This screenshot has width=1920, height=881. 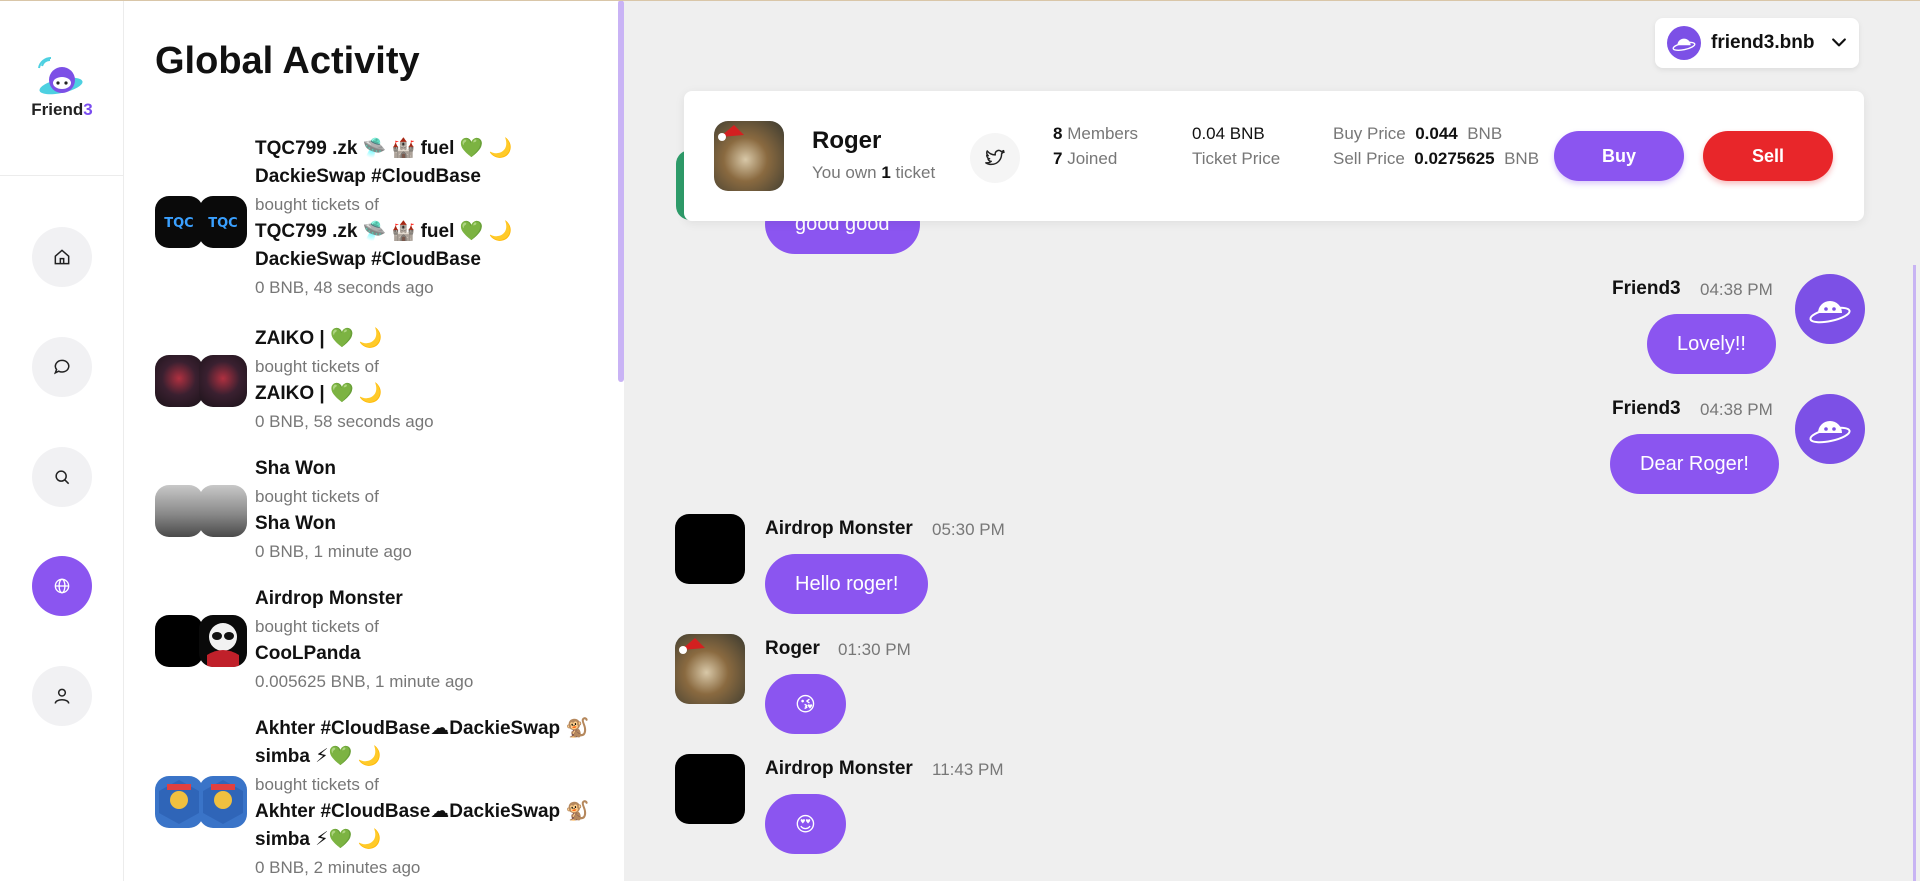 I want to click on activity-meta: 0 BNB, 2 minutes ago, so click(x=338, y=867).